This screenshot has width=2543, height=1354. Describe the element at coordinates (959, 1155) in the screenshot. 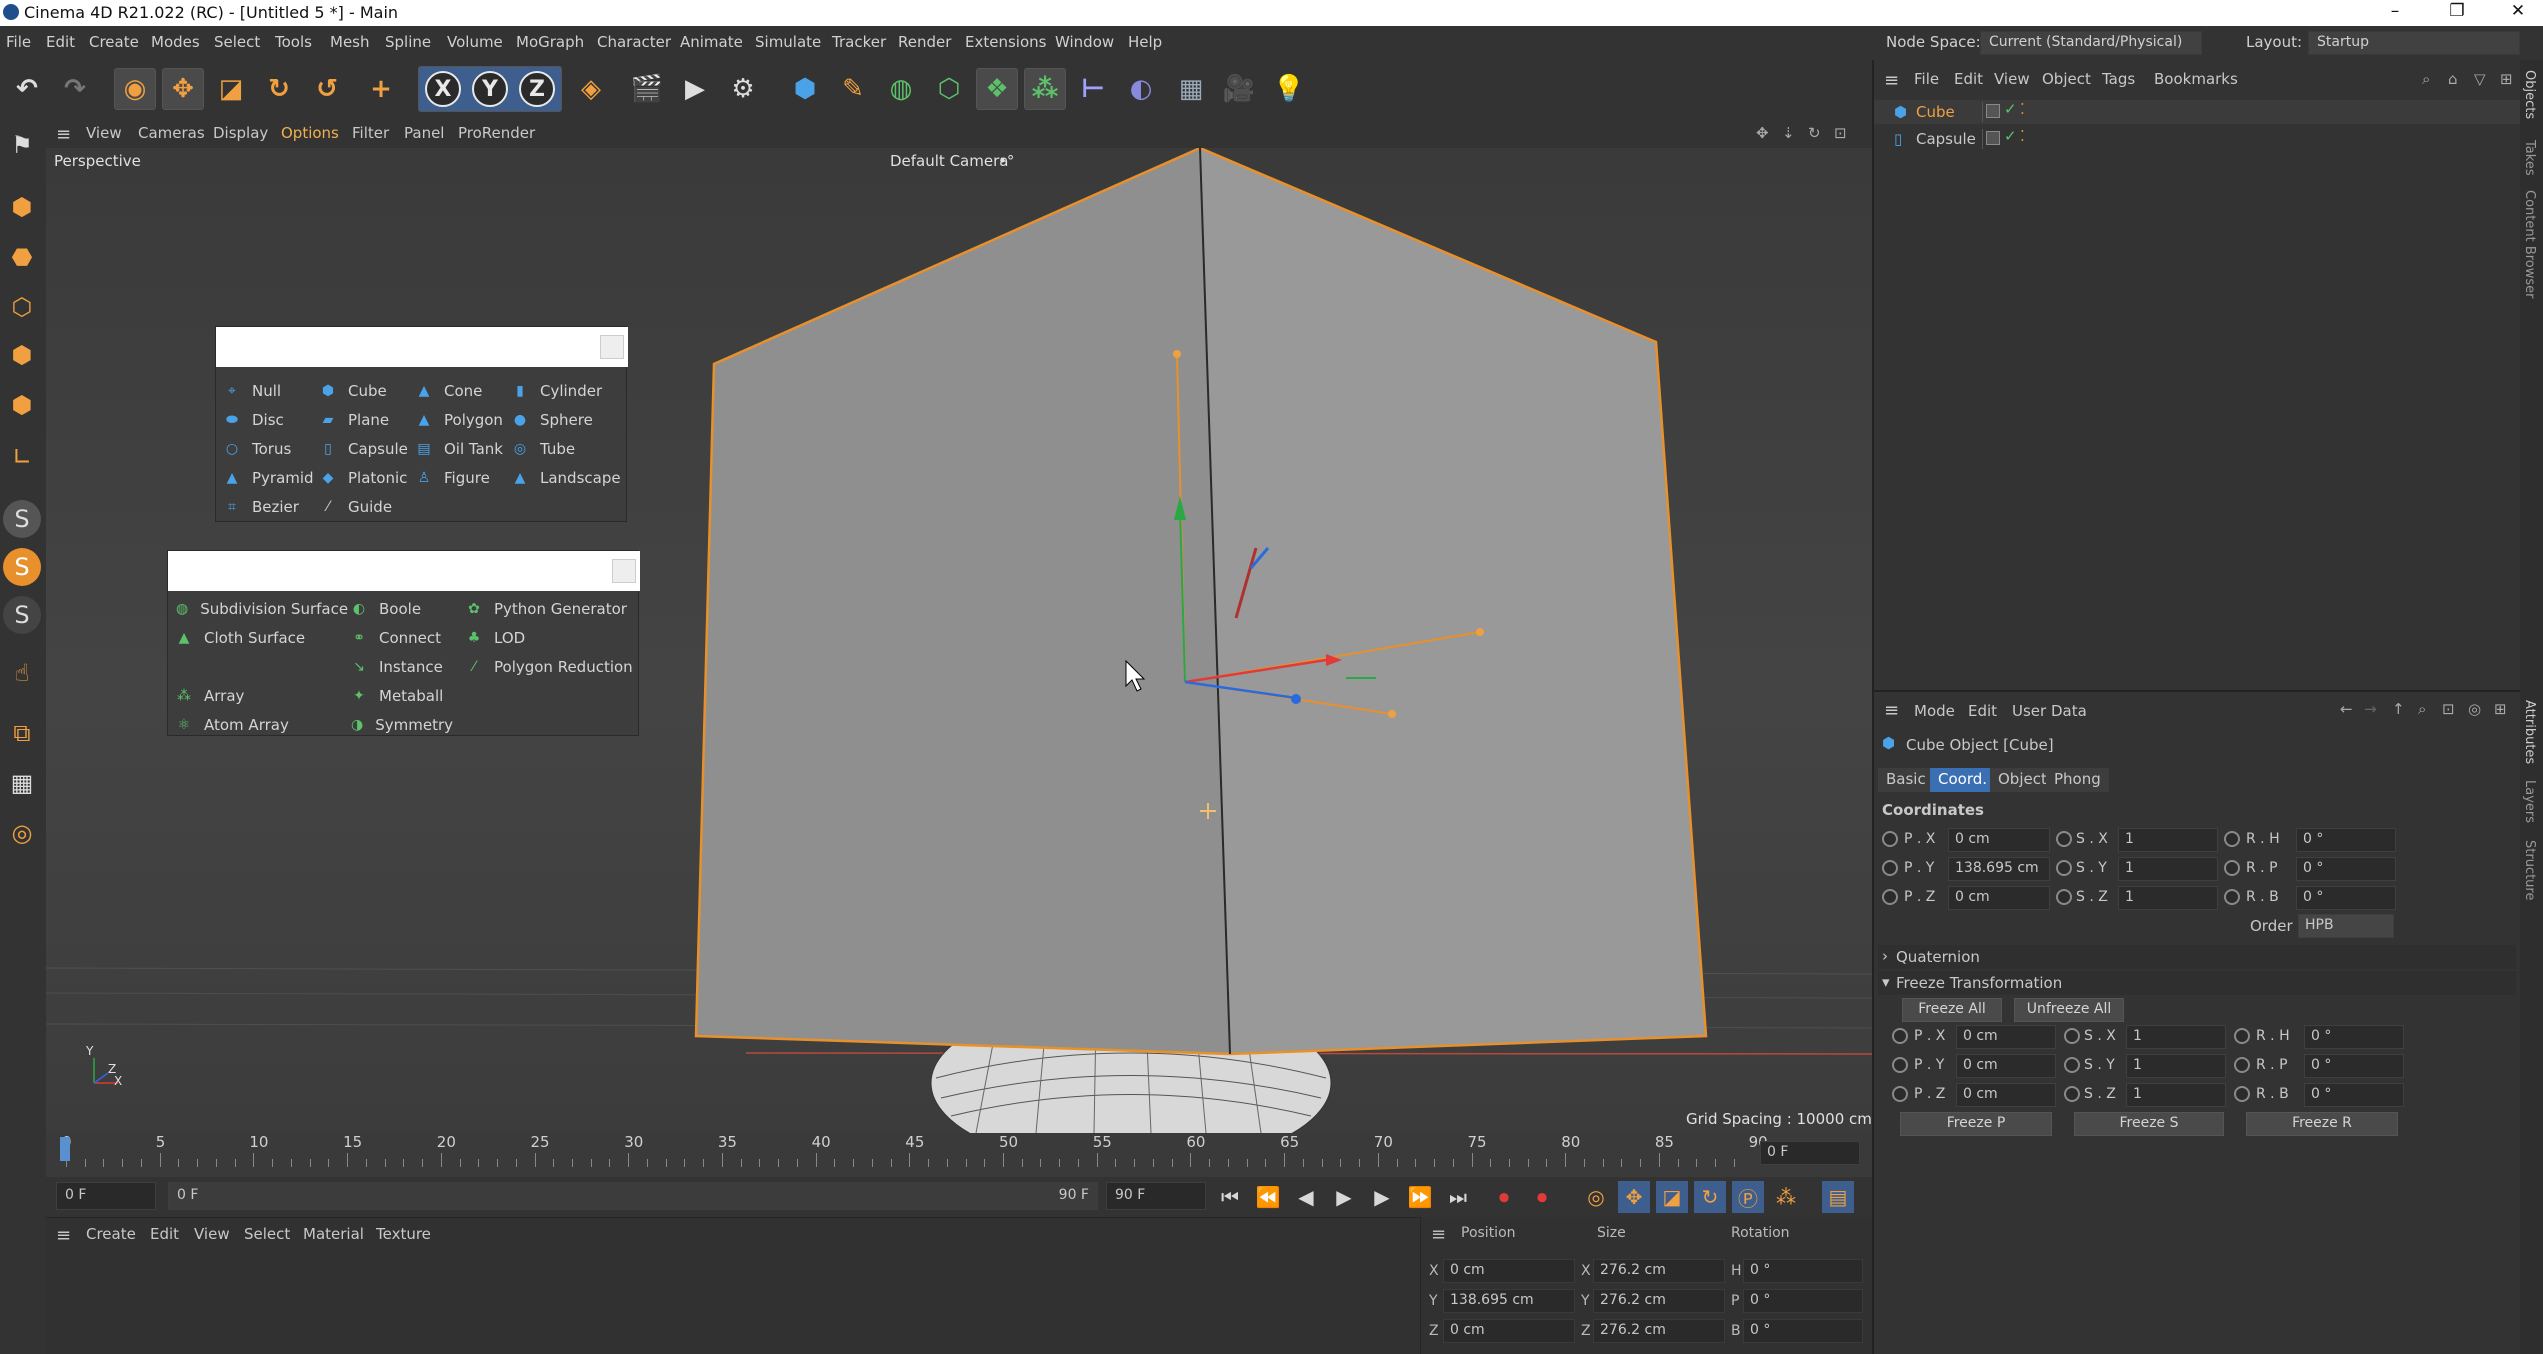

I see `timeline-ruler: 051015202530354045505560657075808590 0 F` at that location.